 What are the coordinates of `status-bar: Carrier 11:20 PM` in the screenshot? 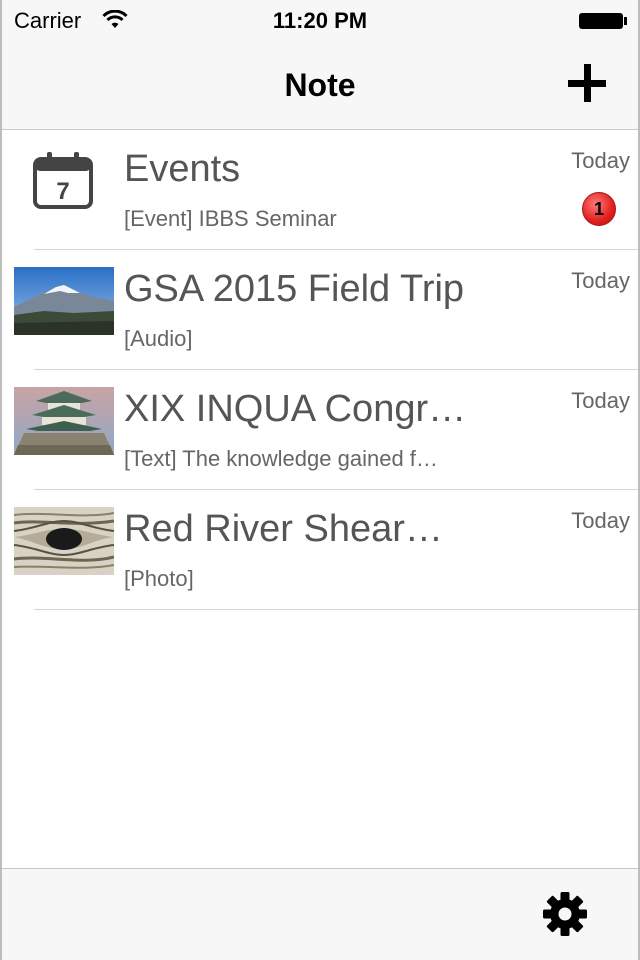 It's located at (320, 20).